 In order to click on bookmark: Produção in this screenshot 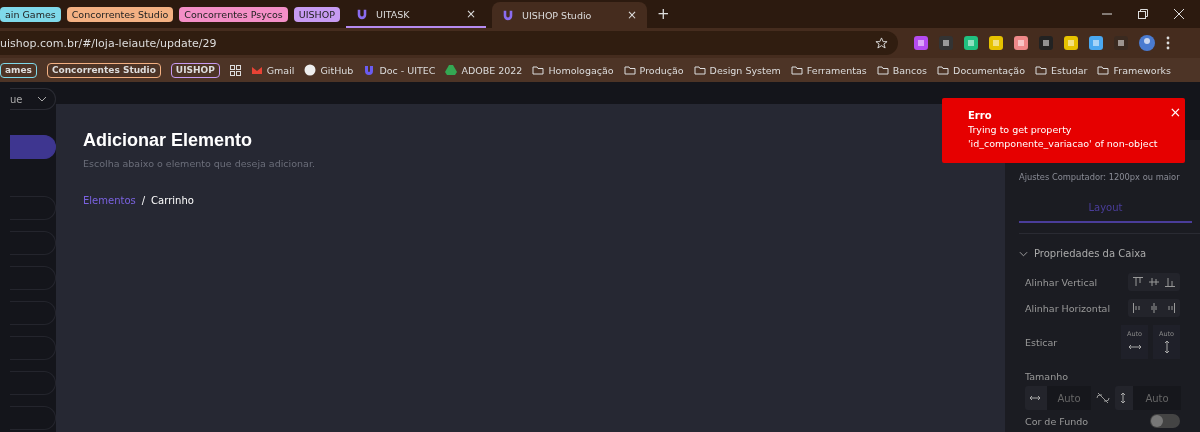, I will do `click(653, 70)`.